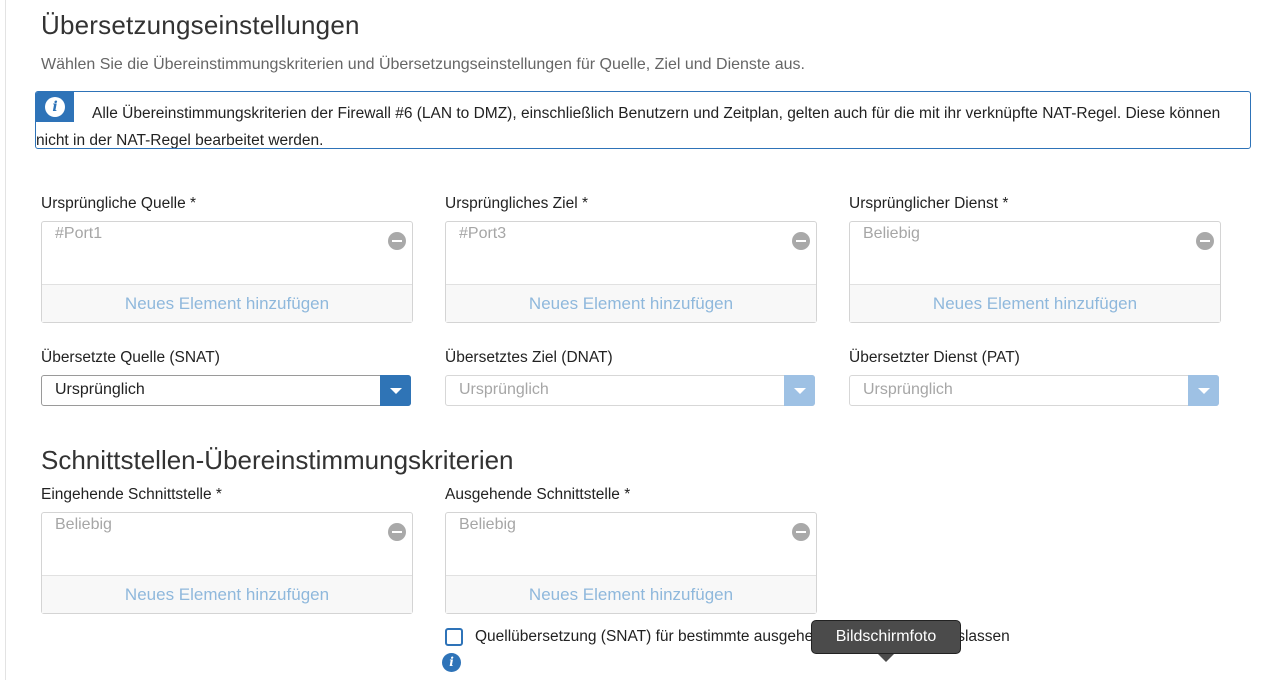  Describe the element at coordinates (487, 524) in the screenshot. I see `outbound-interface-item: Beliebig` at that location.